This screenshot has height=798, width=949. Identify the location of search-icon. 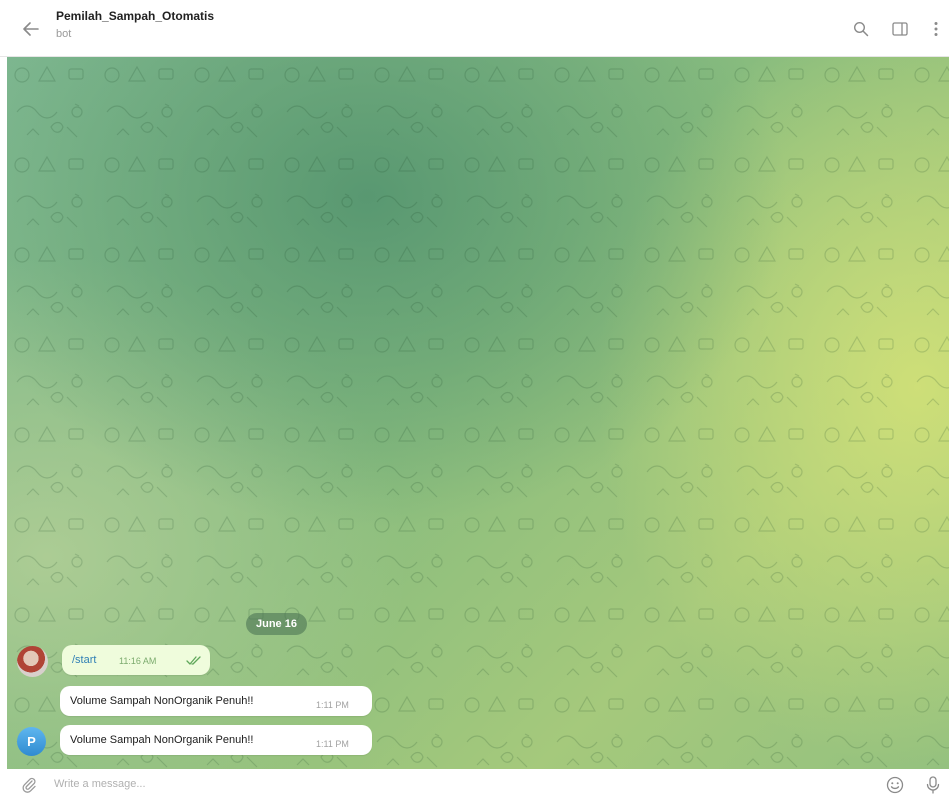
(861, 29).